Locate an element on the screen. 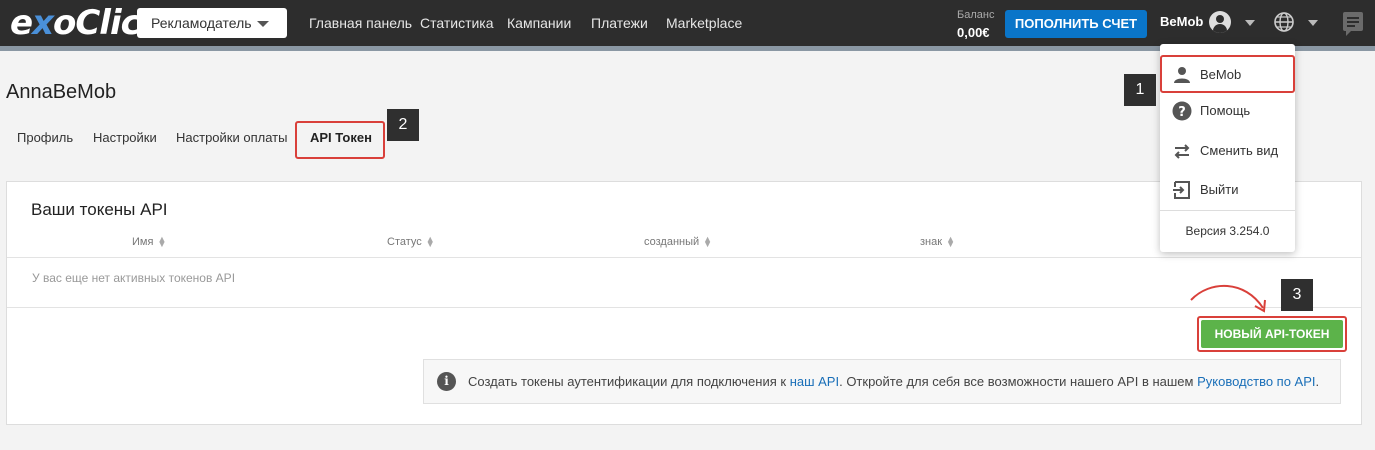  menu-item-label: Выйти is located at coordinates (1219, 189).